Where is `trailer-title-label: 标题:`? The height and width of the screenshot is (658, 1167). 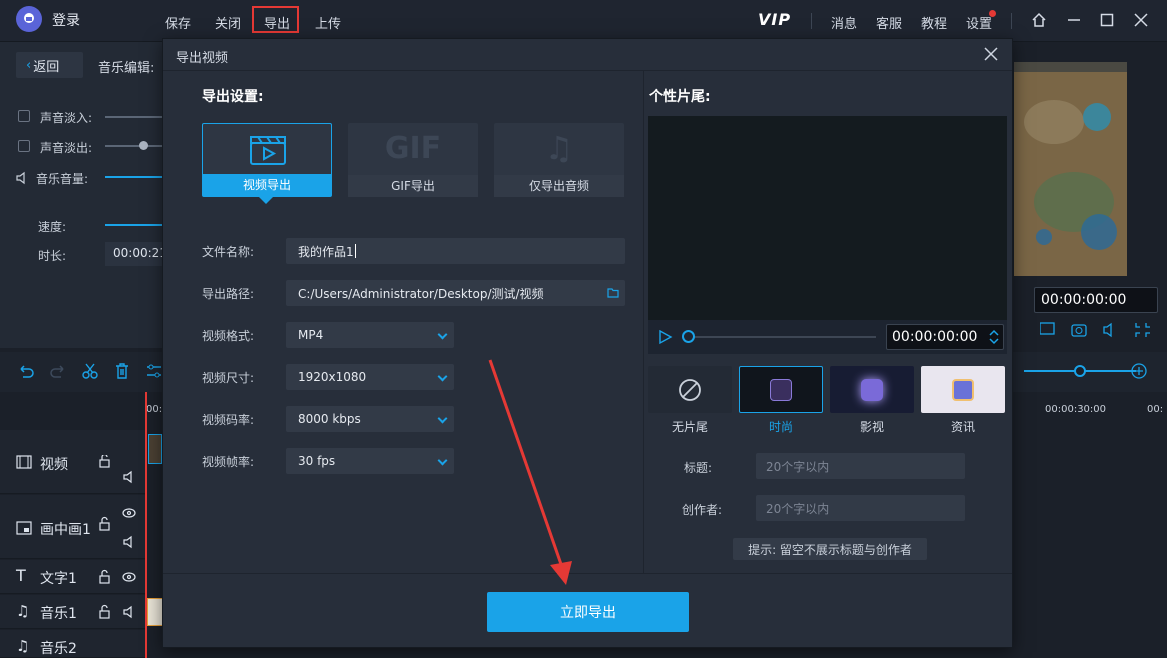 trailer-title-label: 标题: is located at coordinates (698, 468).